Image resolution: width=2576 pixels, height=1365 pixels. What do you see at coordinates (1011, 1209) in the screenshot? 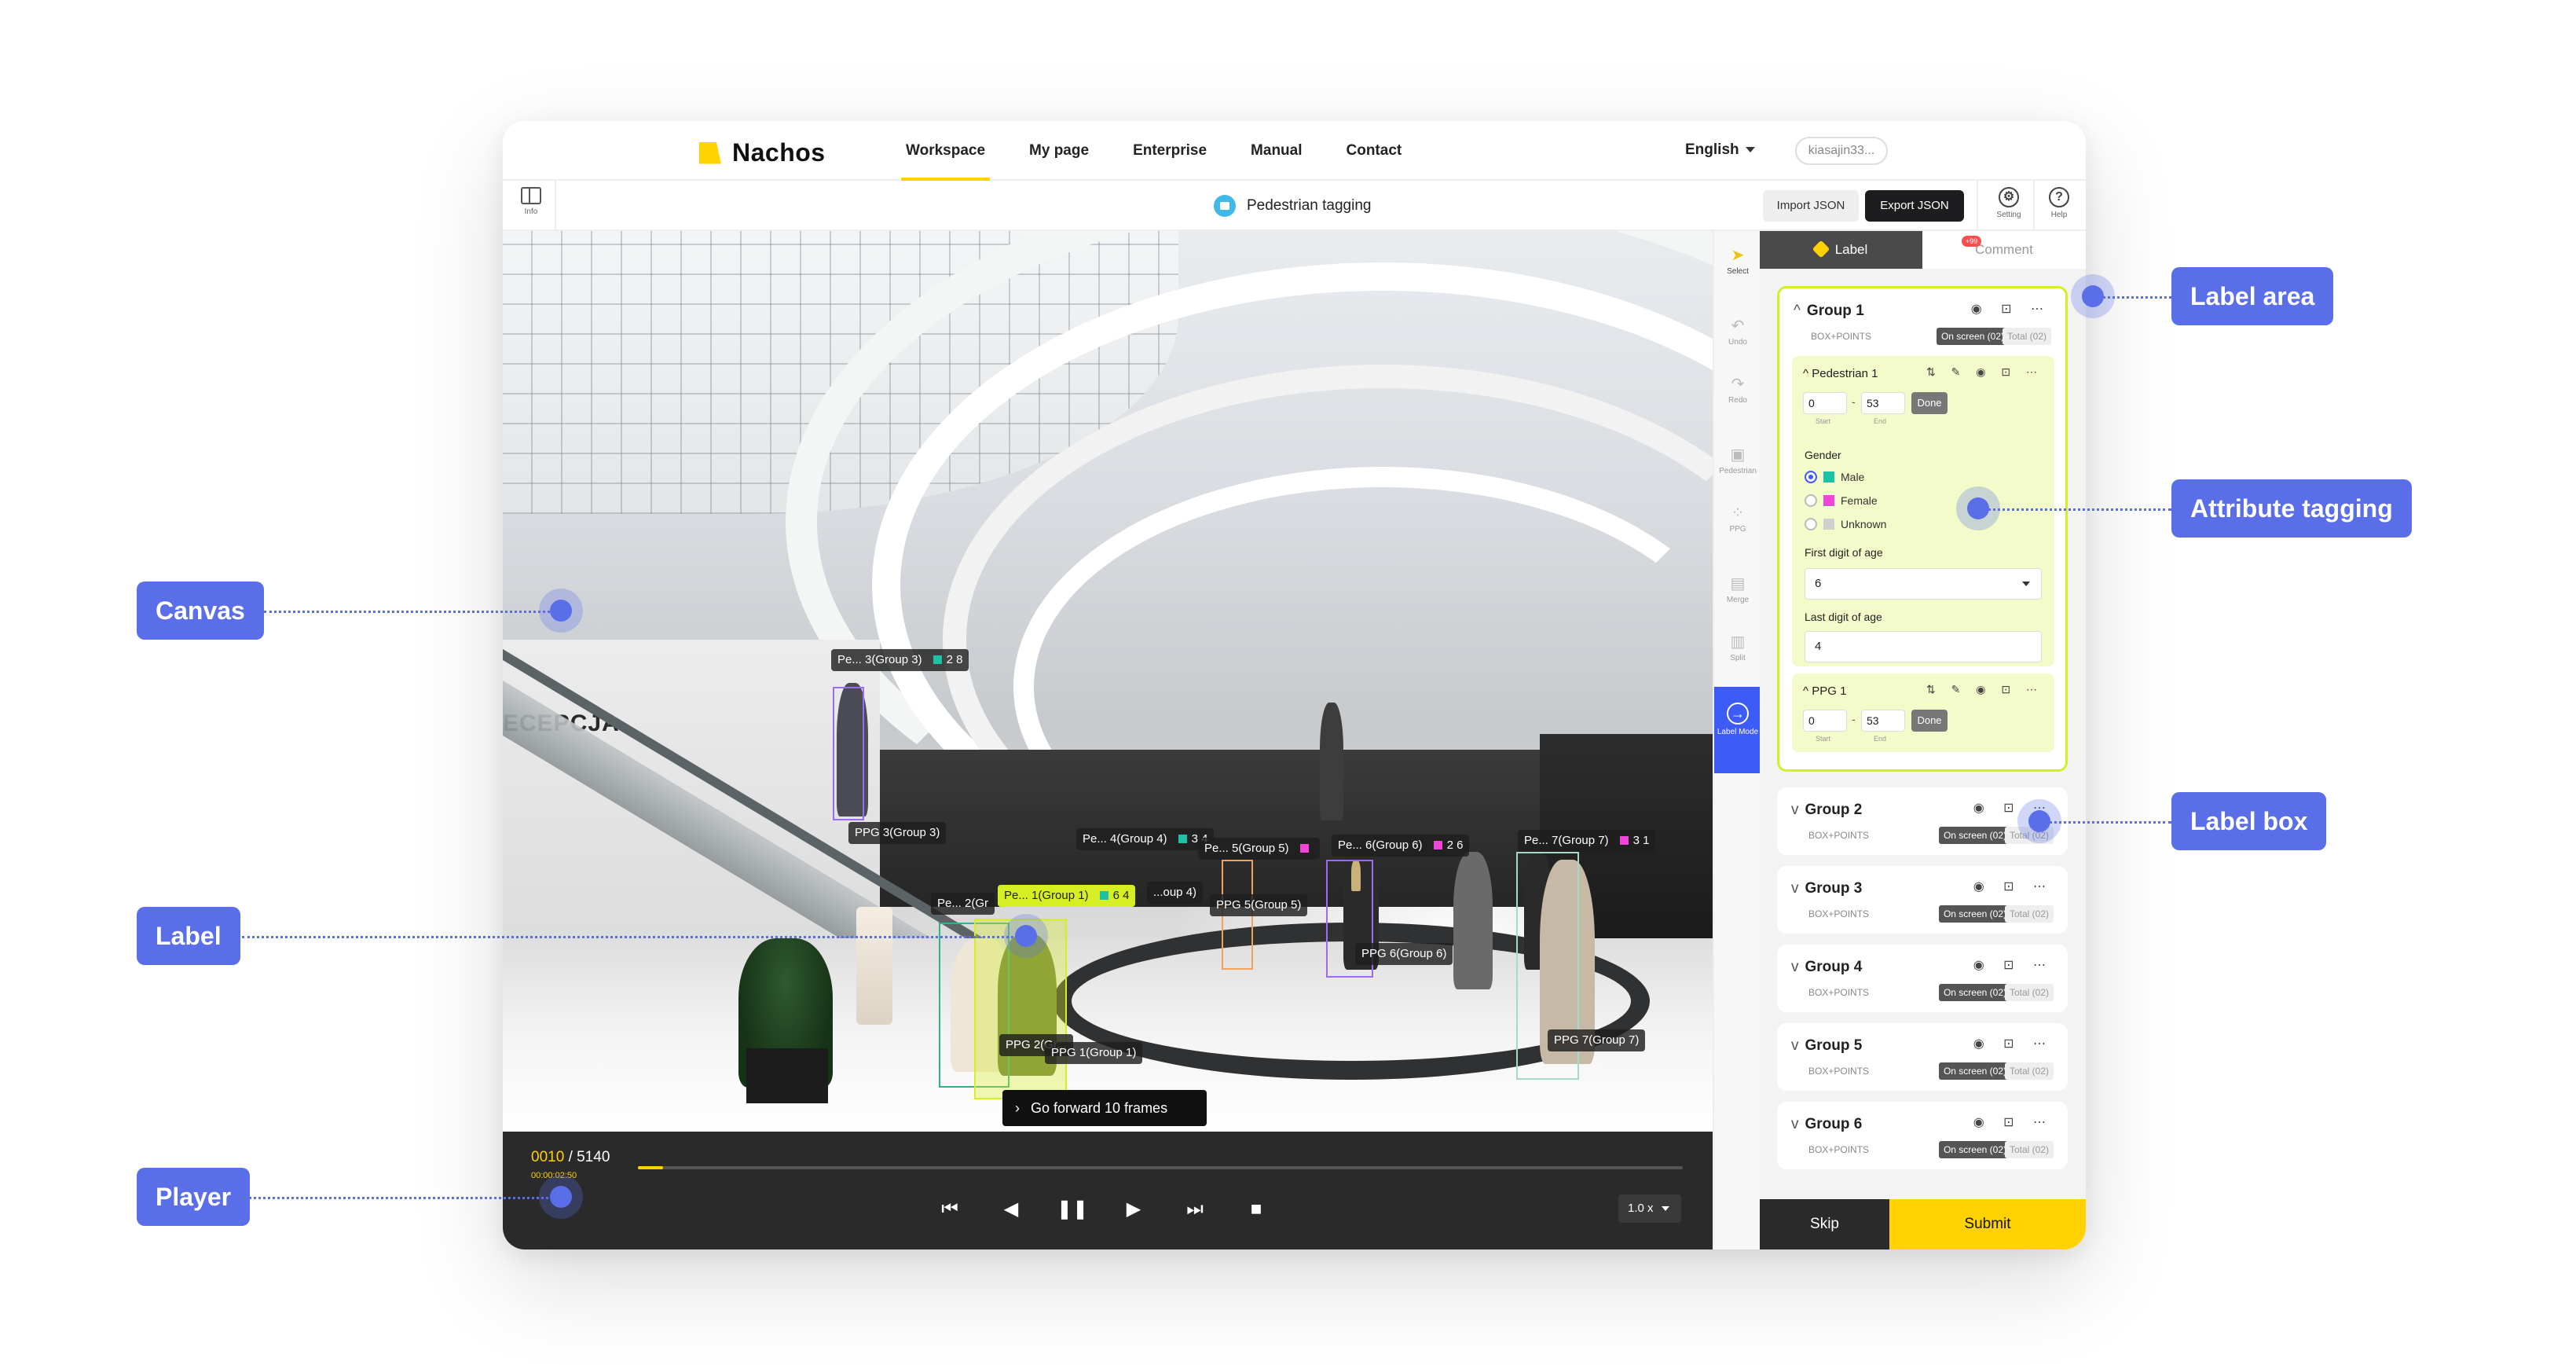
I see `step-back-icon: ◀` at bounding box center [1011, 1209].